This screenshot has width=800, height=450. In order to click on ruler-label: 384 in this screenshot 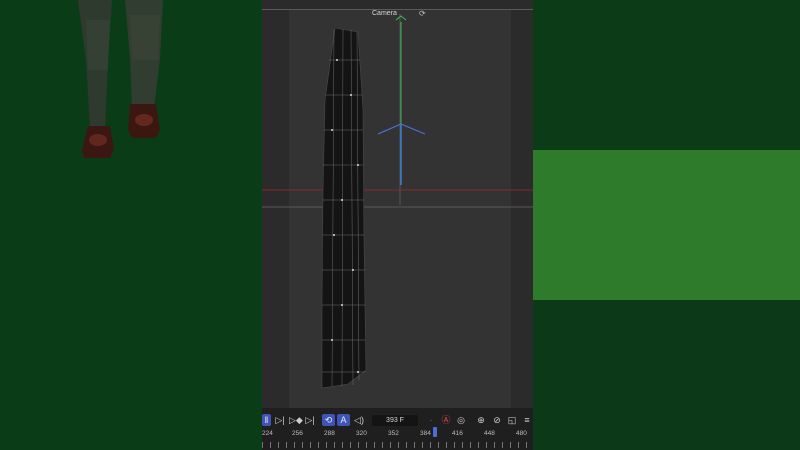, I will do `click(425, 433)`.